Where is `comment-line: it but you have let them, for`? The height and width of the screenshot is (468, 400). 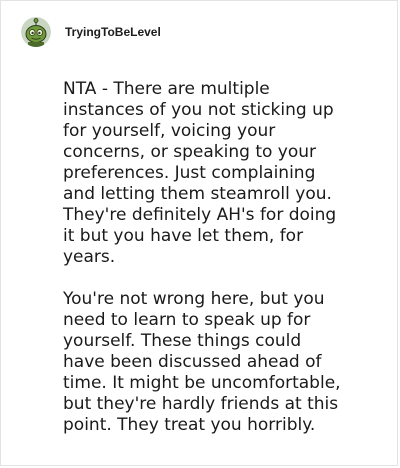 comment-line: it but you have let them, for is located at coordinates (183, 236).